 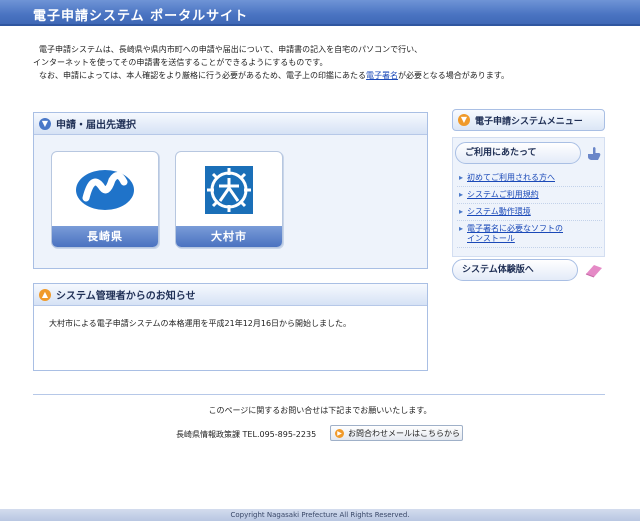 What do you see at coordinates (230, 295) in the screenshot?
I see `admin-notice-header: ▲ システム管理者からのお知らせ` at bounding box center [230, 295].